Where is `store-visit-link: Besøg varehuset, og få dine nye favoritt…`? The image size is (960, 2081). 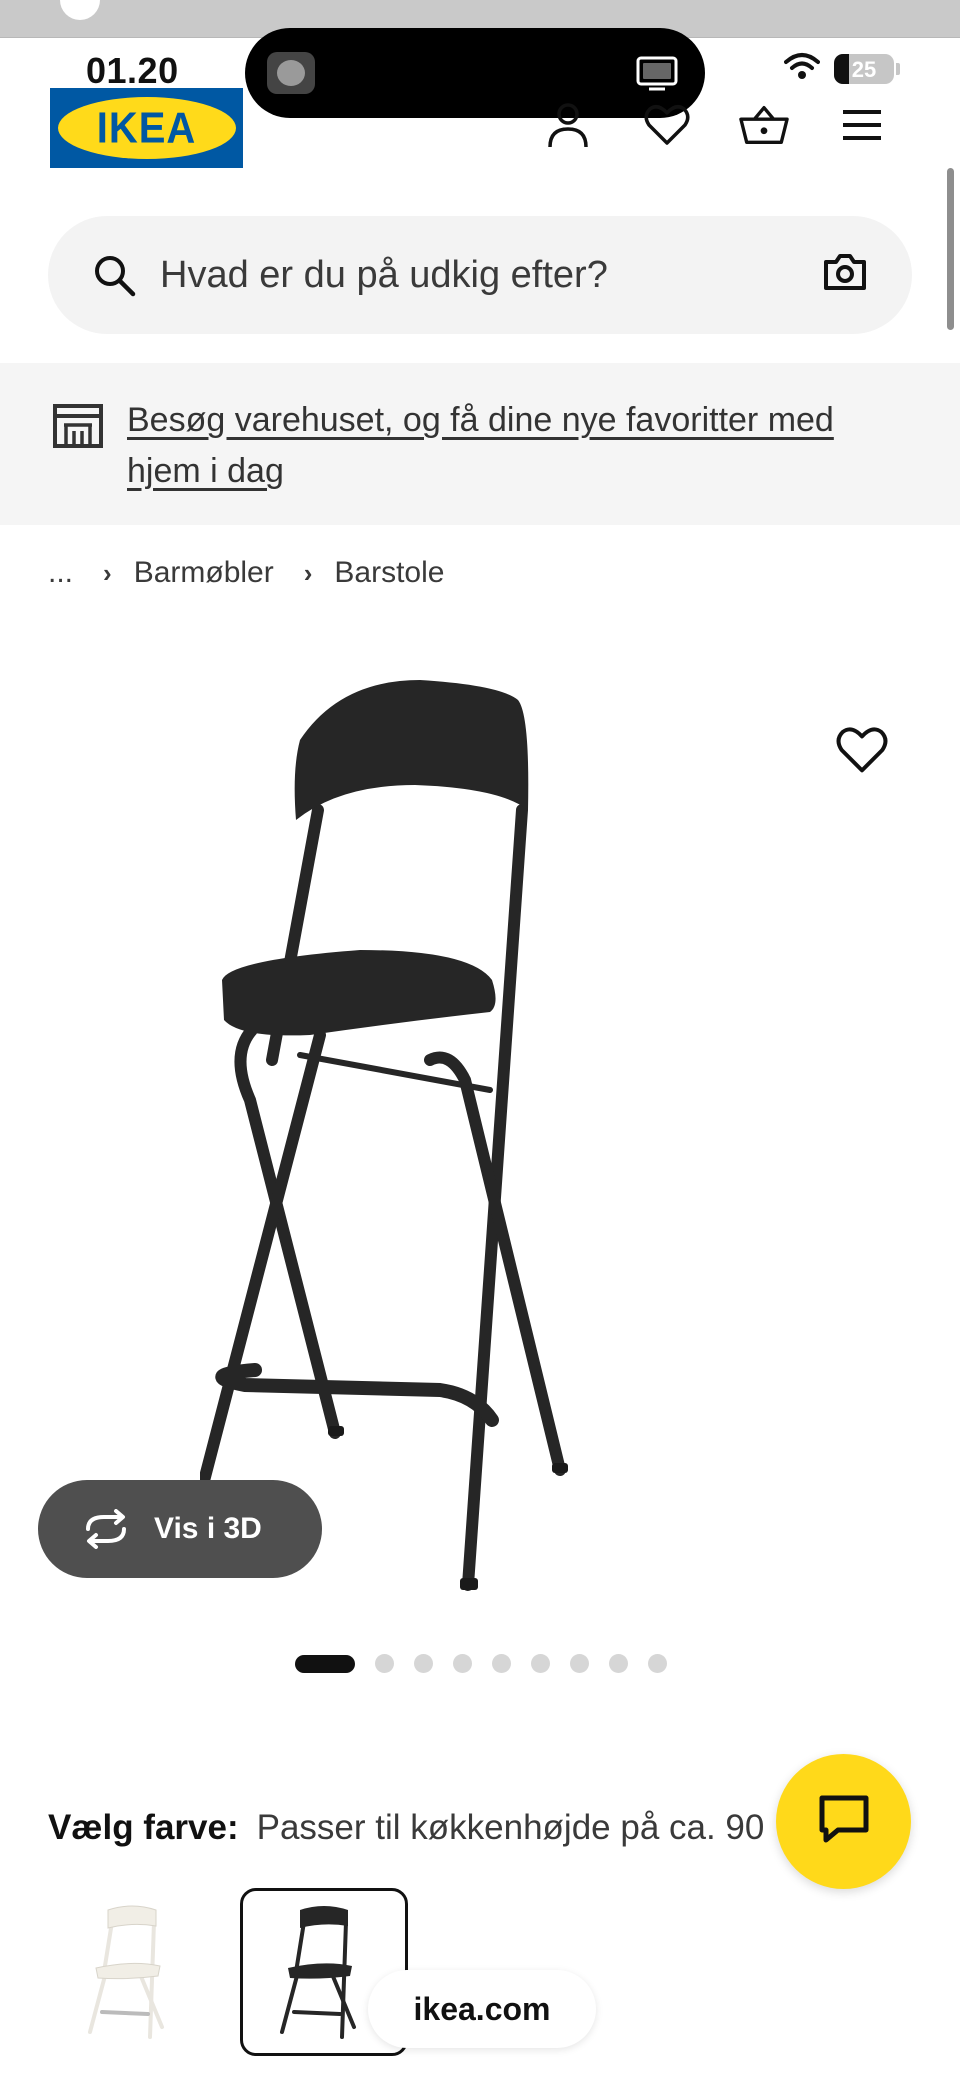
store-visit-link: Besøg varehuset, og få dine nye favoritt… is located at coordinates (517, 446).